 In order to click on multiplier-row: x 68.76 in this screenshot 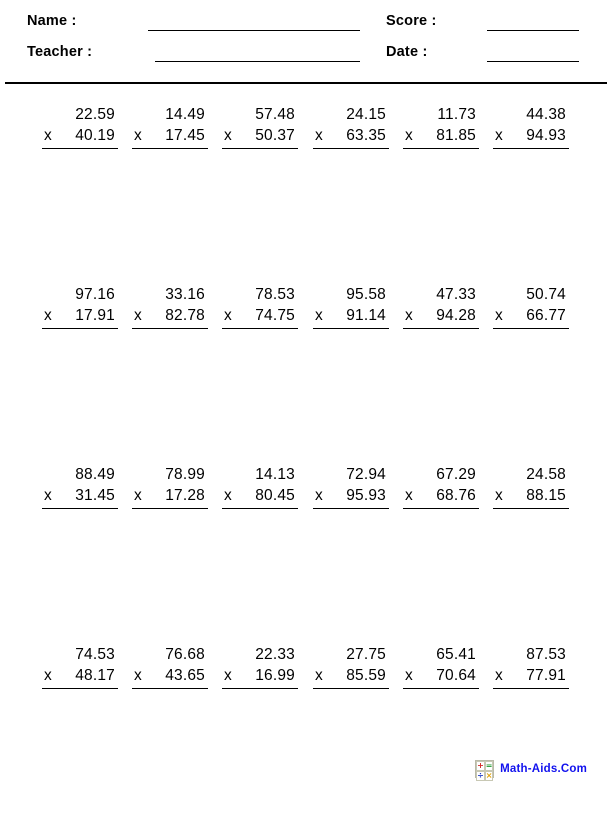, I will do `click(441, 497)`.